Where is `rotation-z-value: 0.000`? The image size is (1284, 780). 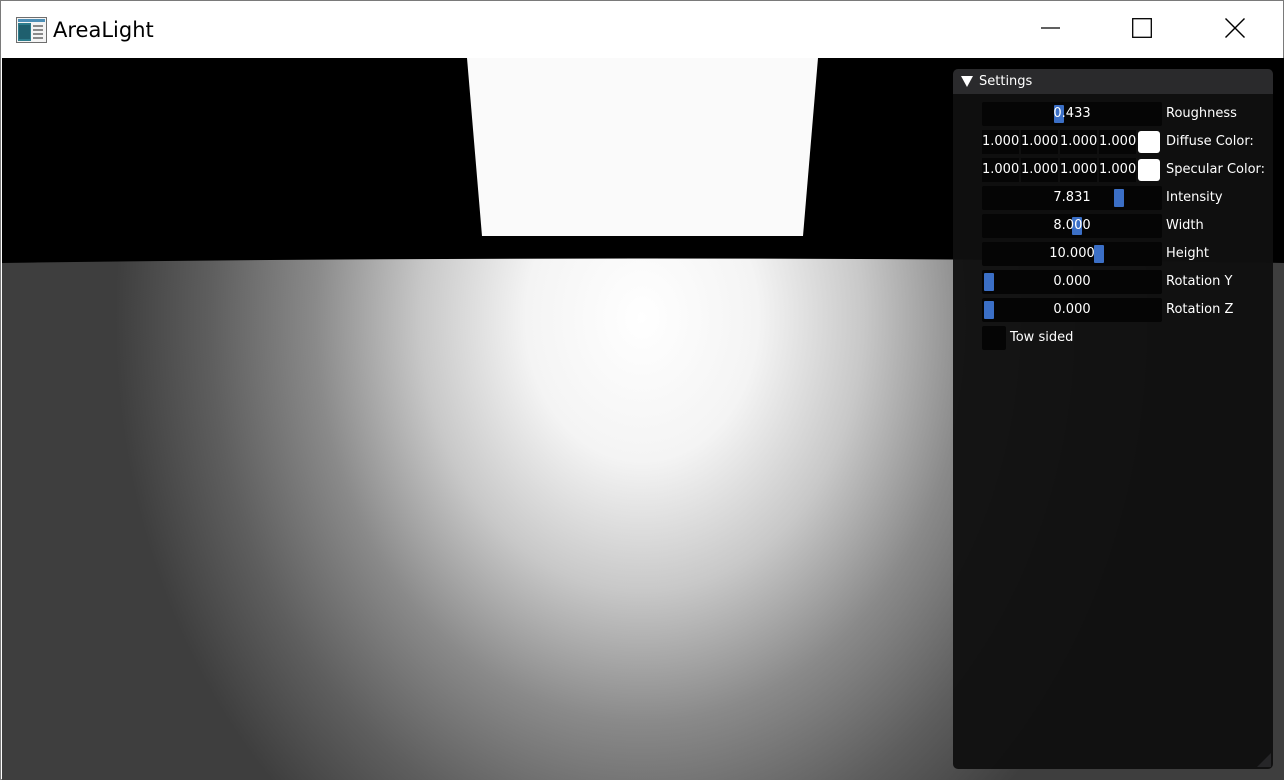
rotation-z-value: 0.000 is located at coordinates (1072, 309).